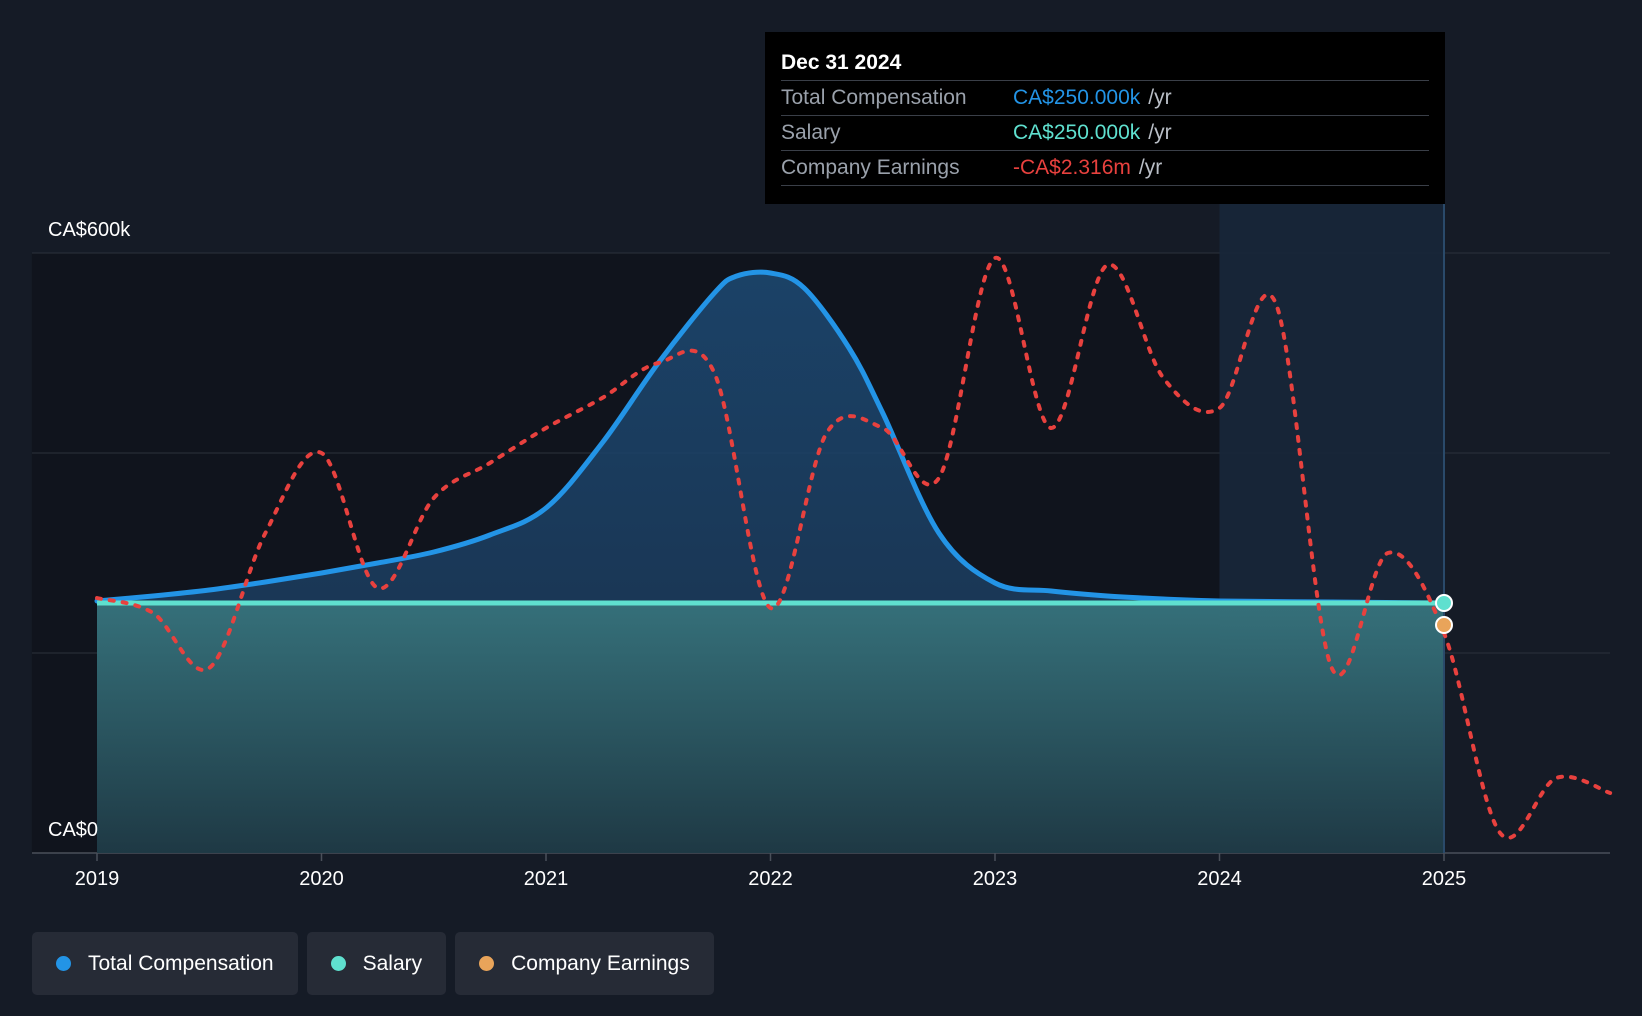 Image resolution: width=1642 pixels, height=1016 pixels. What do you see at coordinates (89, 230) in the screenshot?
I see `y-tick-label-top: CA$600k` at bounding box center [89, 230].